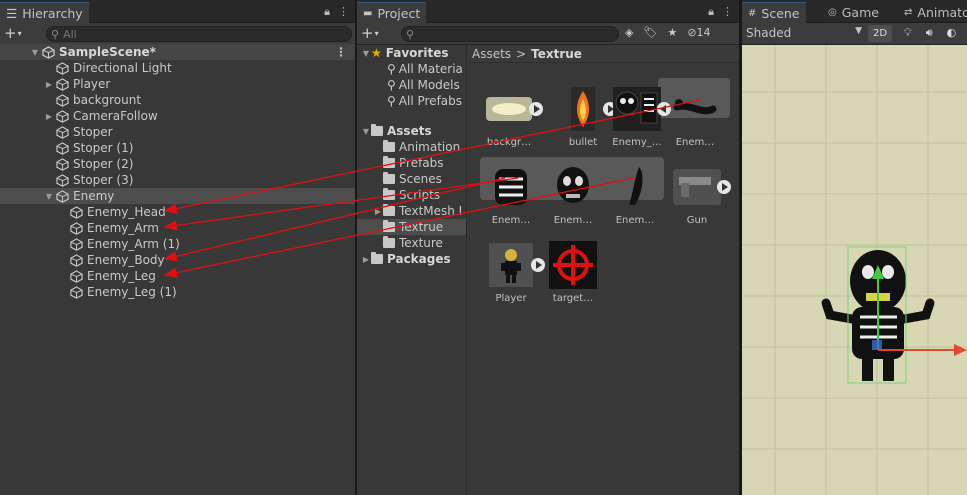  I want to click on asset-item: Player, so click(513, 272).